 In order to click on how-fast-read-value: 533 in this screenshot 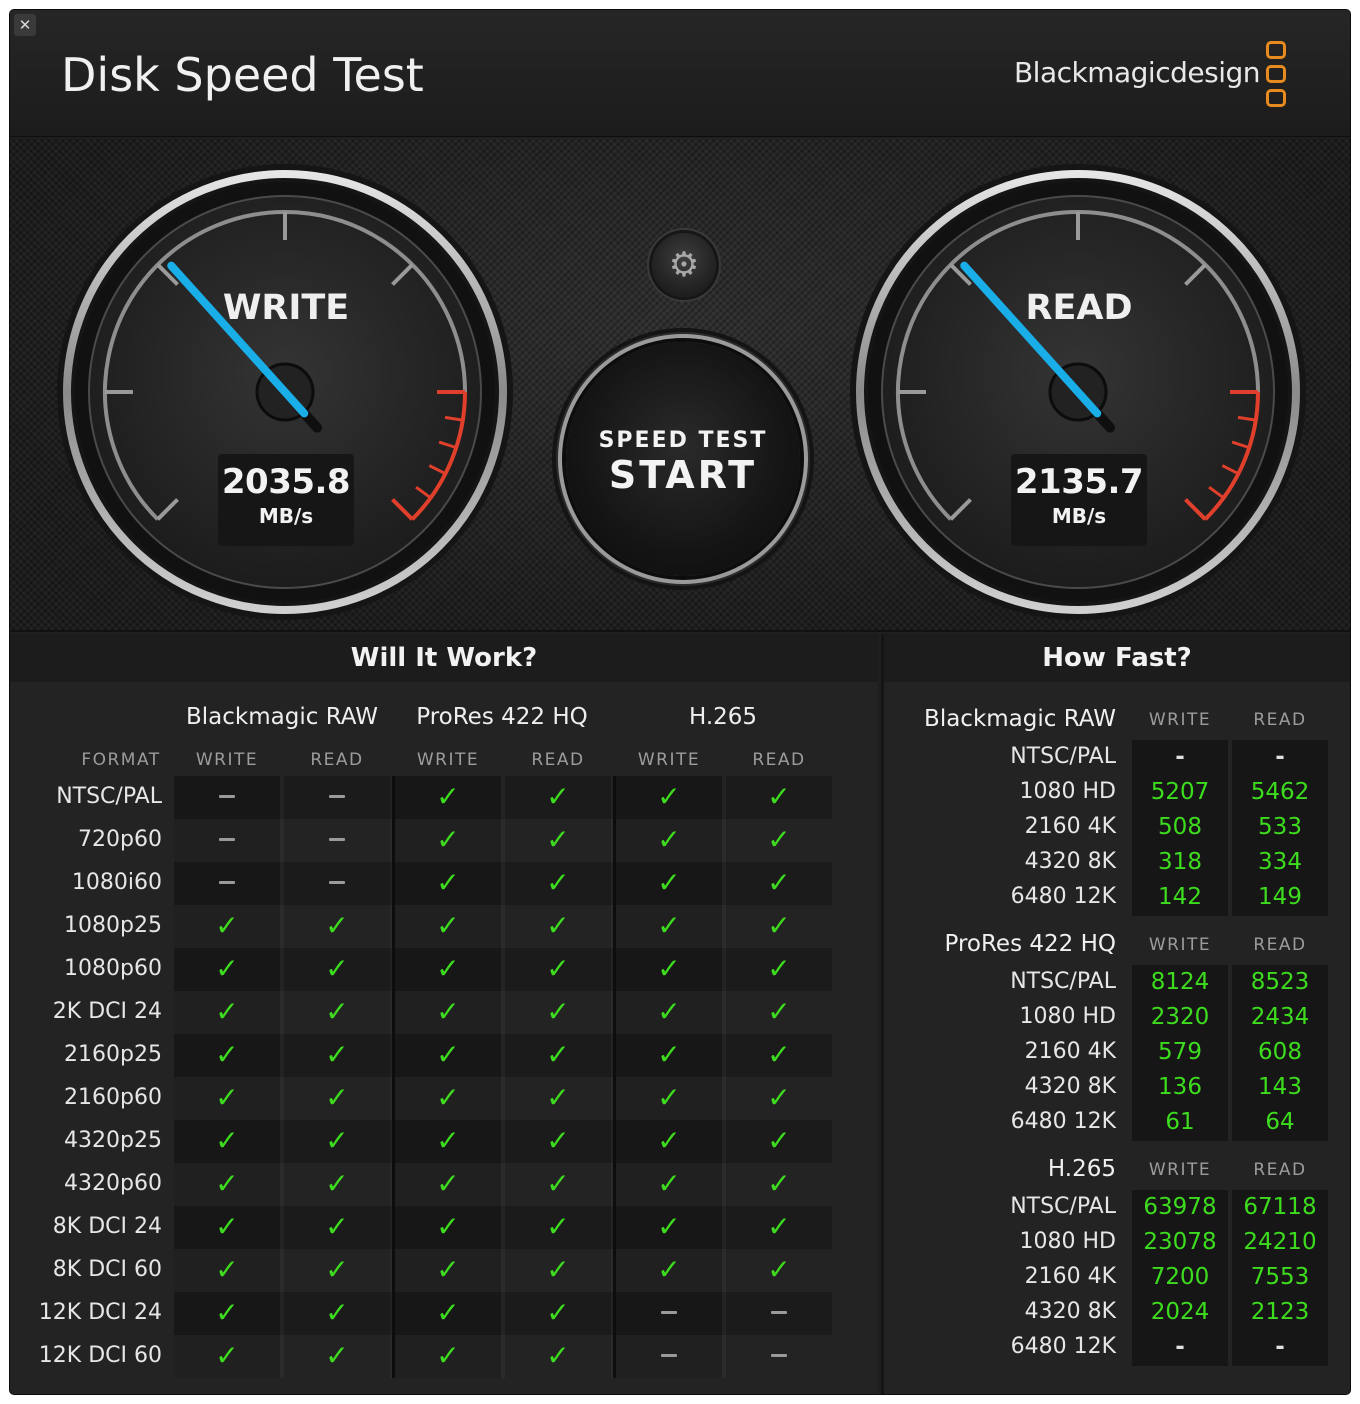, I will do `click(1280, 827)`.